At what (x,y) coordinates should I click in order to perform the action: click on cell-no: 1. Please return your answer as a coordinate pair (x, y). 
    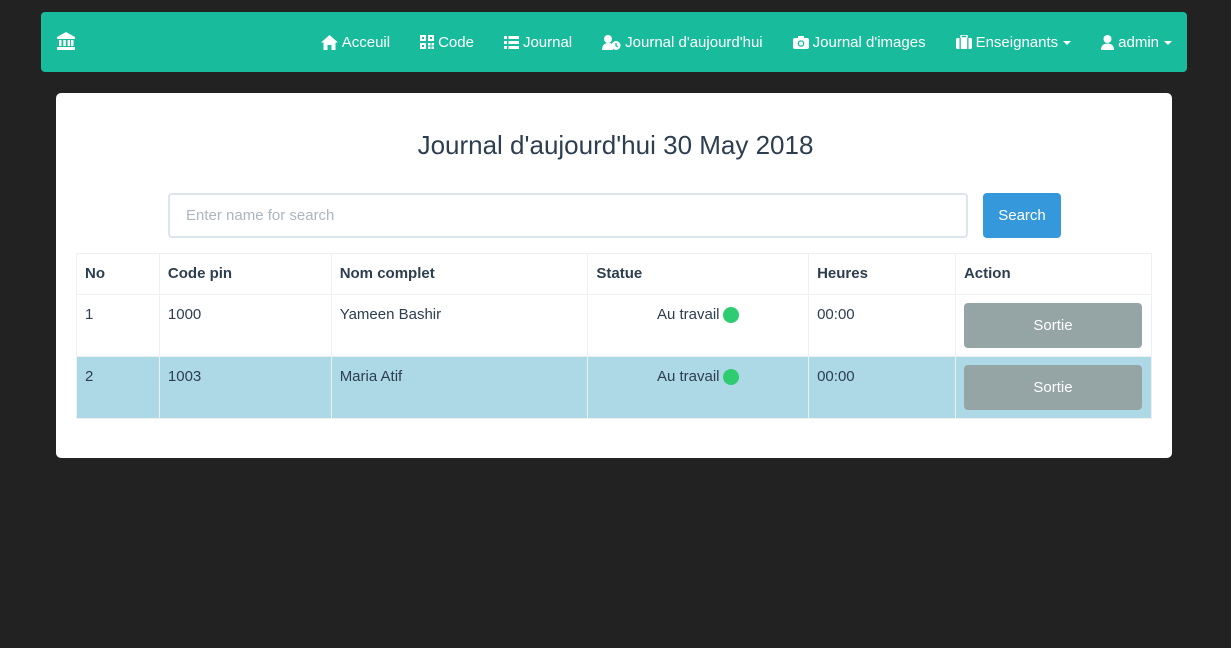
    Looking at the image, I should click on (118, 325).